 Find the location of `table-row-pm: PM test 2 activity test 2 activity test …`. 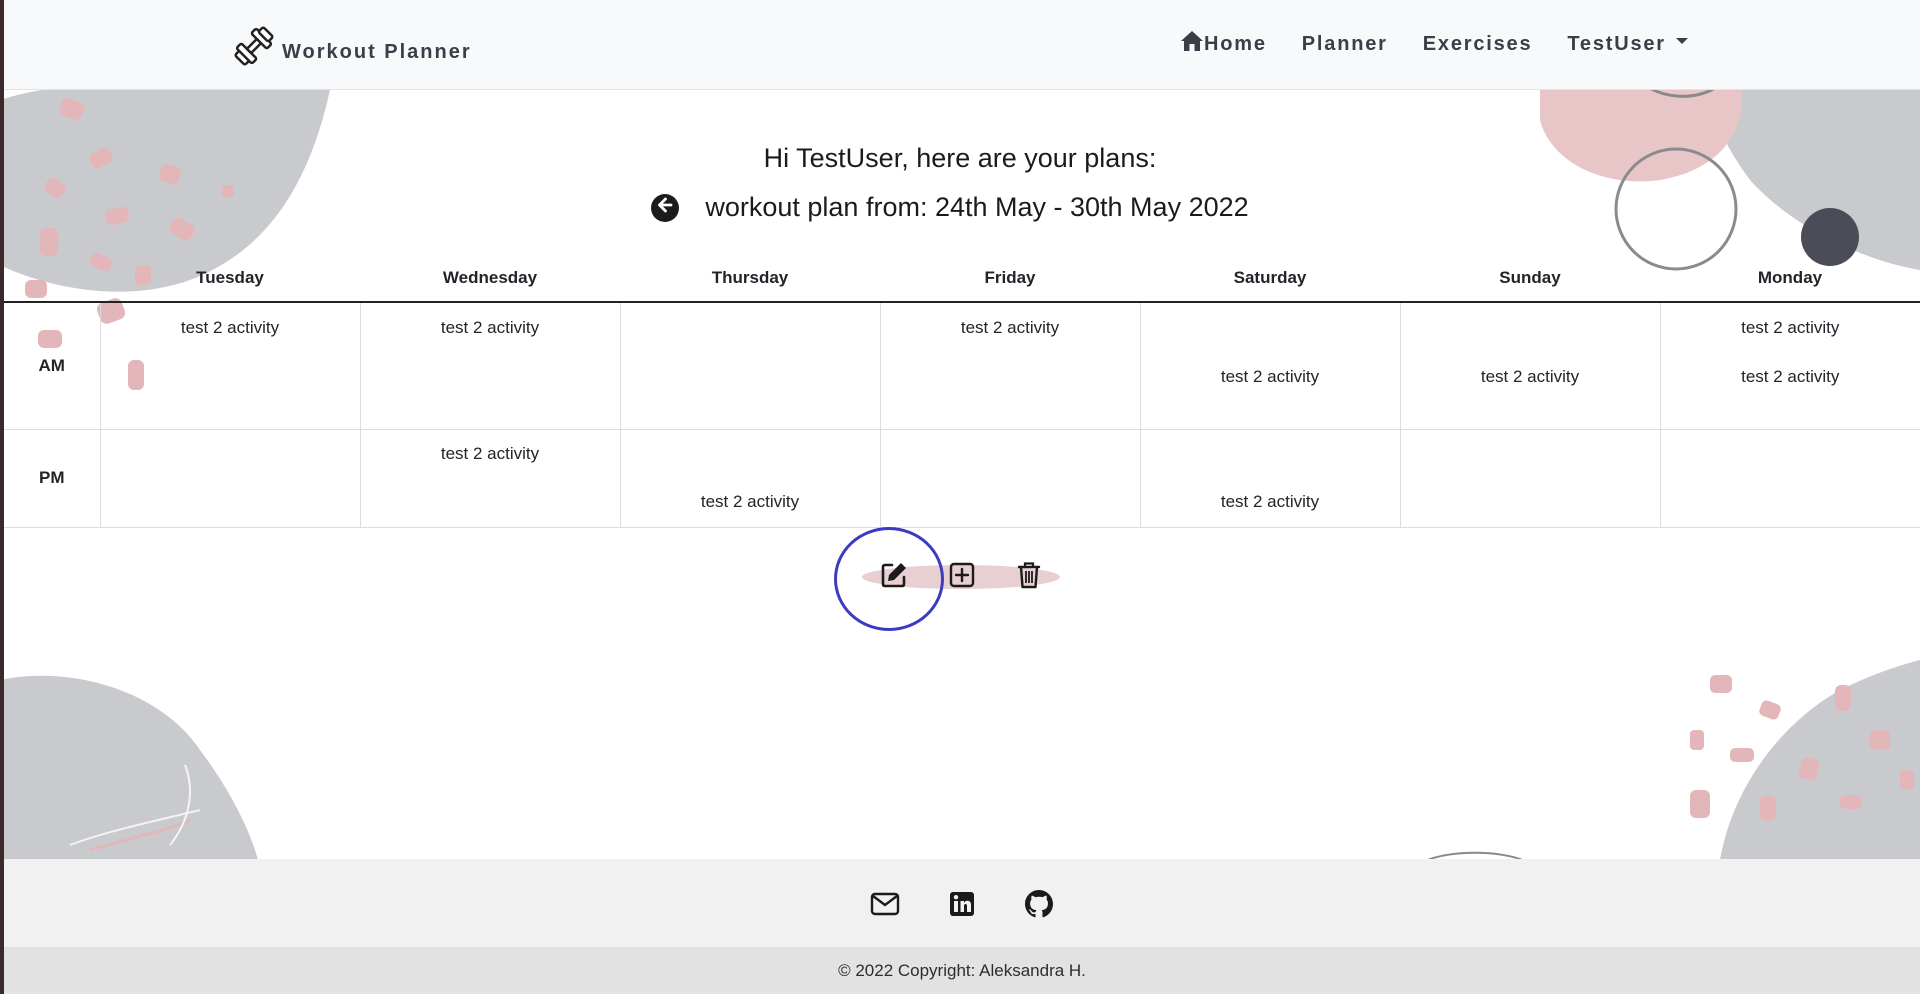

table-row-pm: PM test 2 activity test 2 activity test … is located at coordinates (962, 478).